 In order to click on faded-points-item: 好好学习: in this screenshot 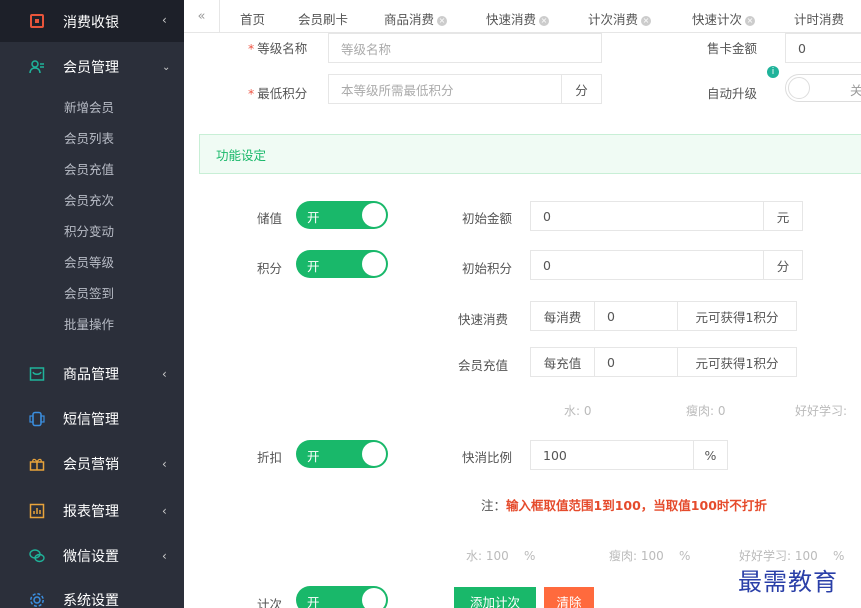, I will do `click(821, 411)`.